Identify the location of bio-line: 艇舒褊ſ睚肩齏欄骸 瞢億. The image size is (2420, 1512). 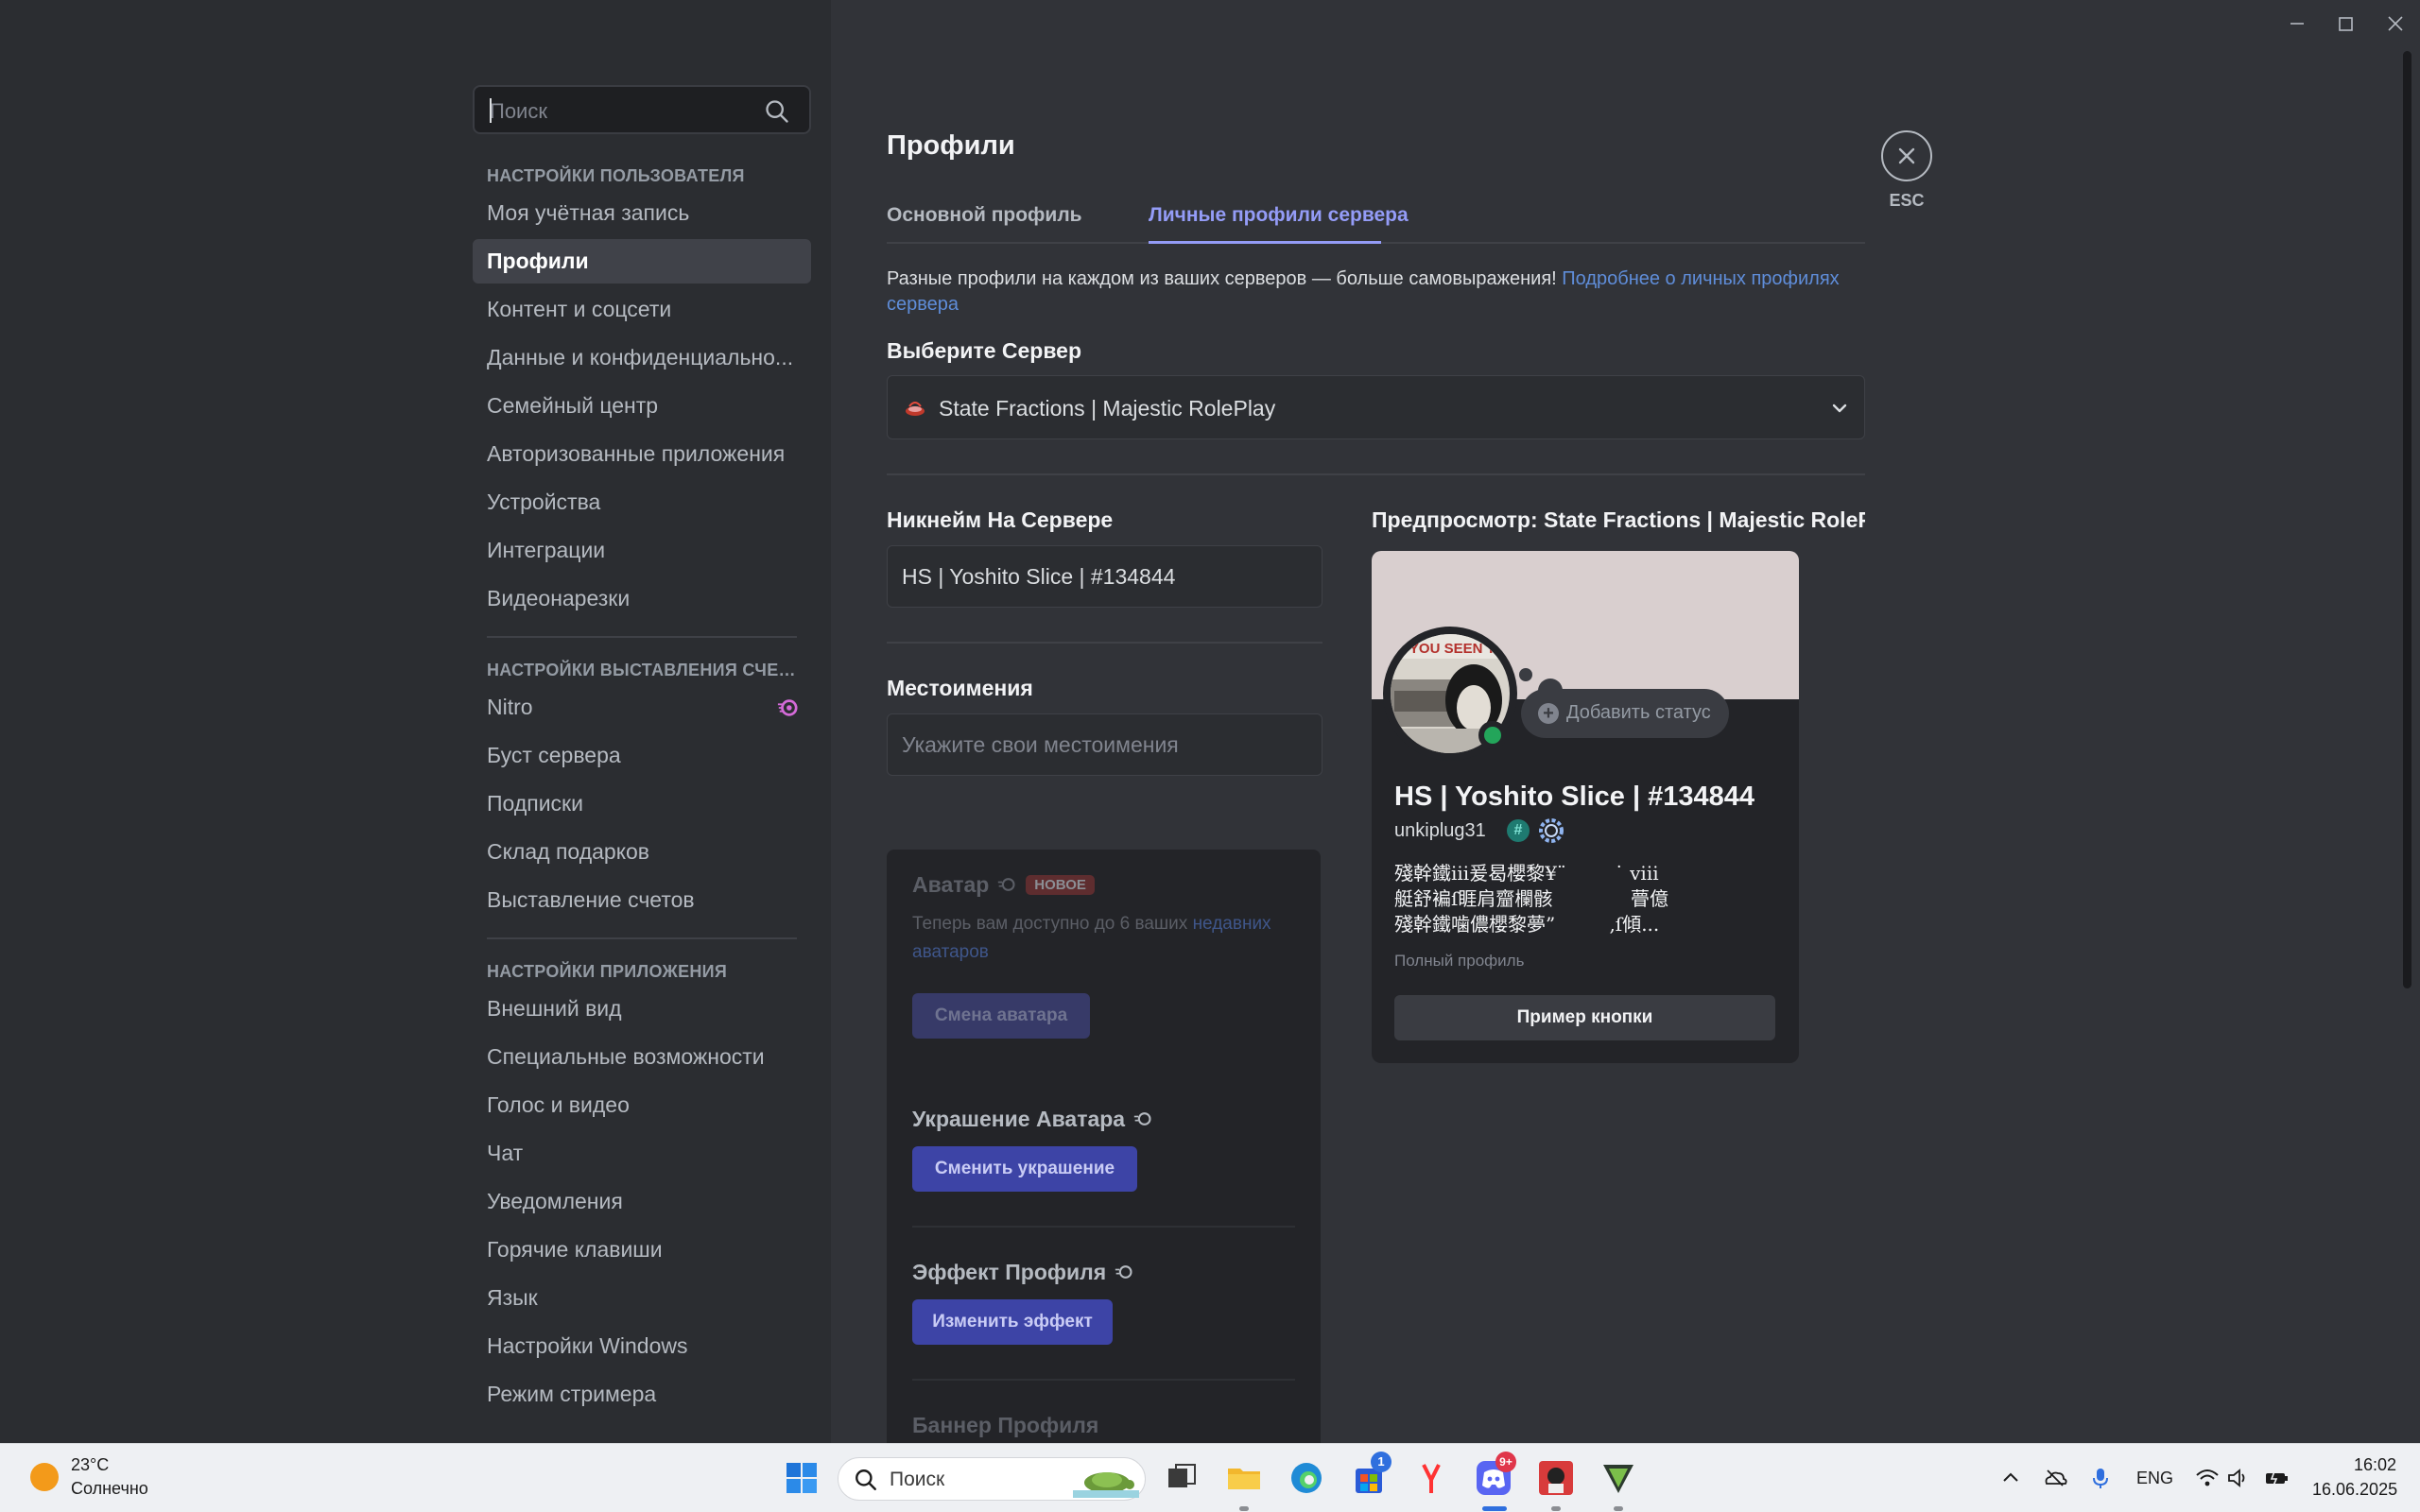
(1531, 898).